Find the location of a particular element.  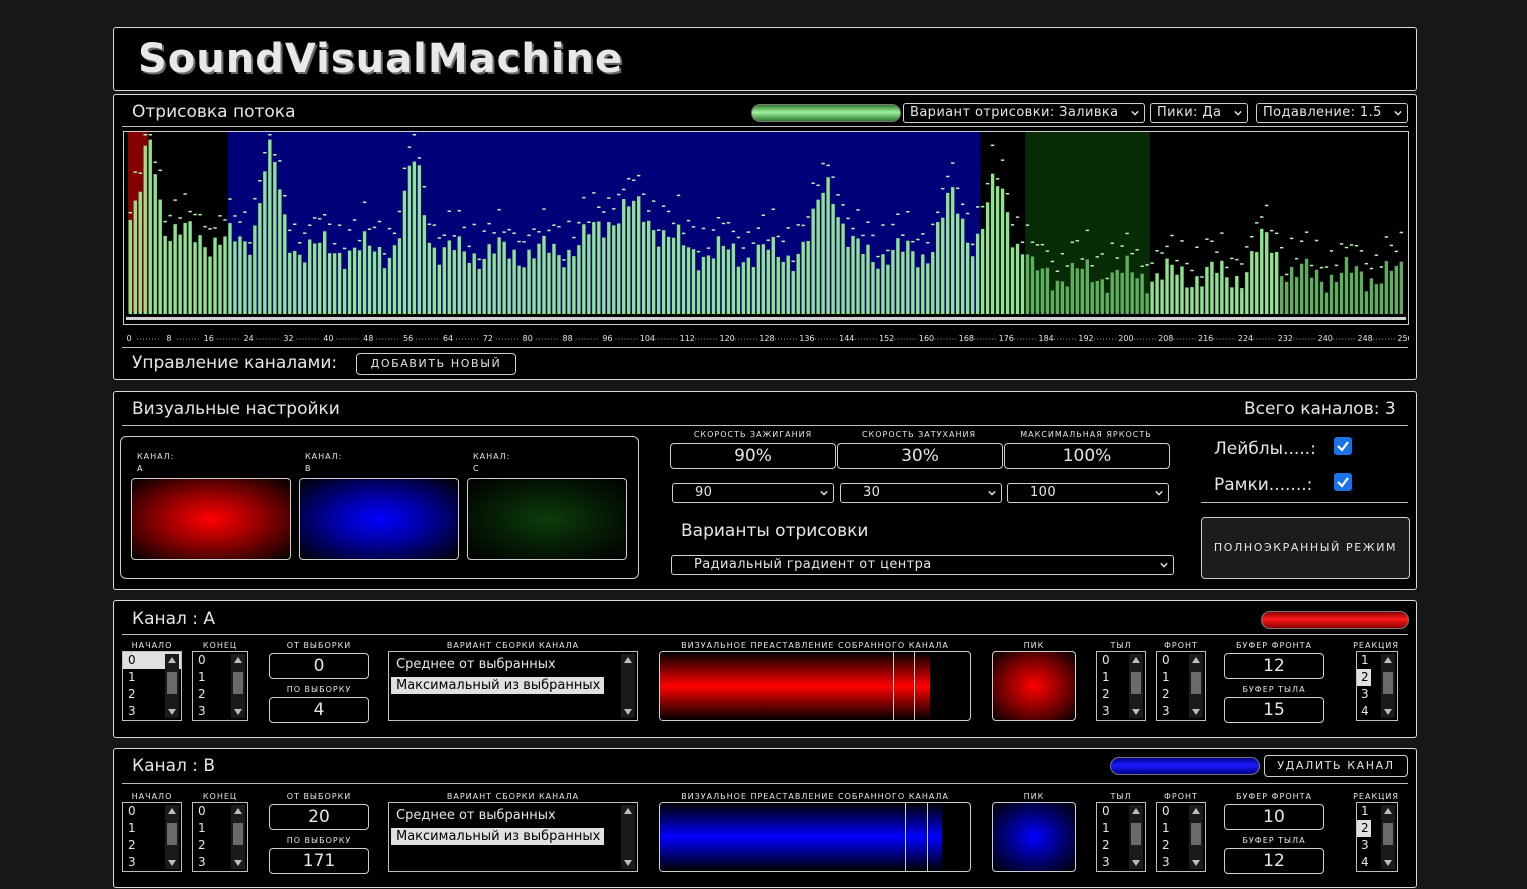

preview-swatch-b is located at coordinates (379, 519).